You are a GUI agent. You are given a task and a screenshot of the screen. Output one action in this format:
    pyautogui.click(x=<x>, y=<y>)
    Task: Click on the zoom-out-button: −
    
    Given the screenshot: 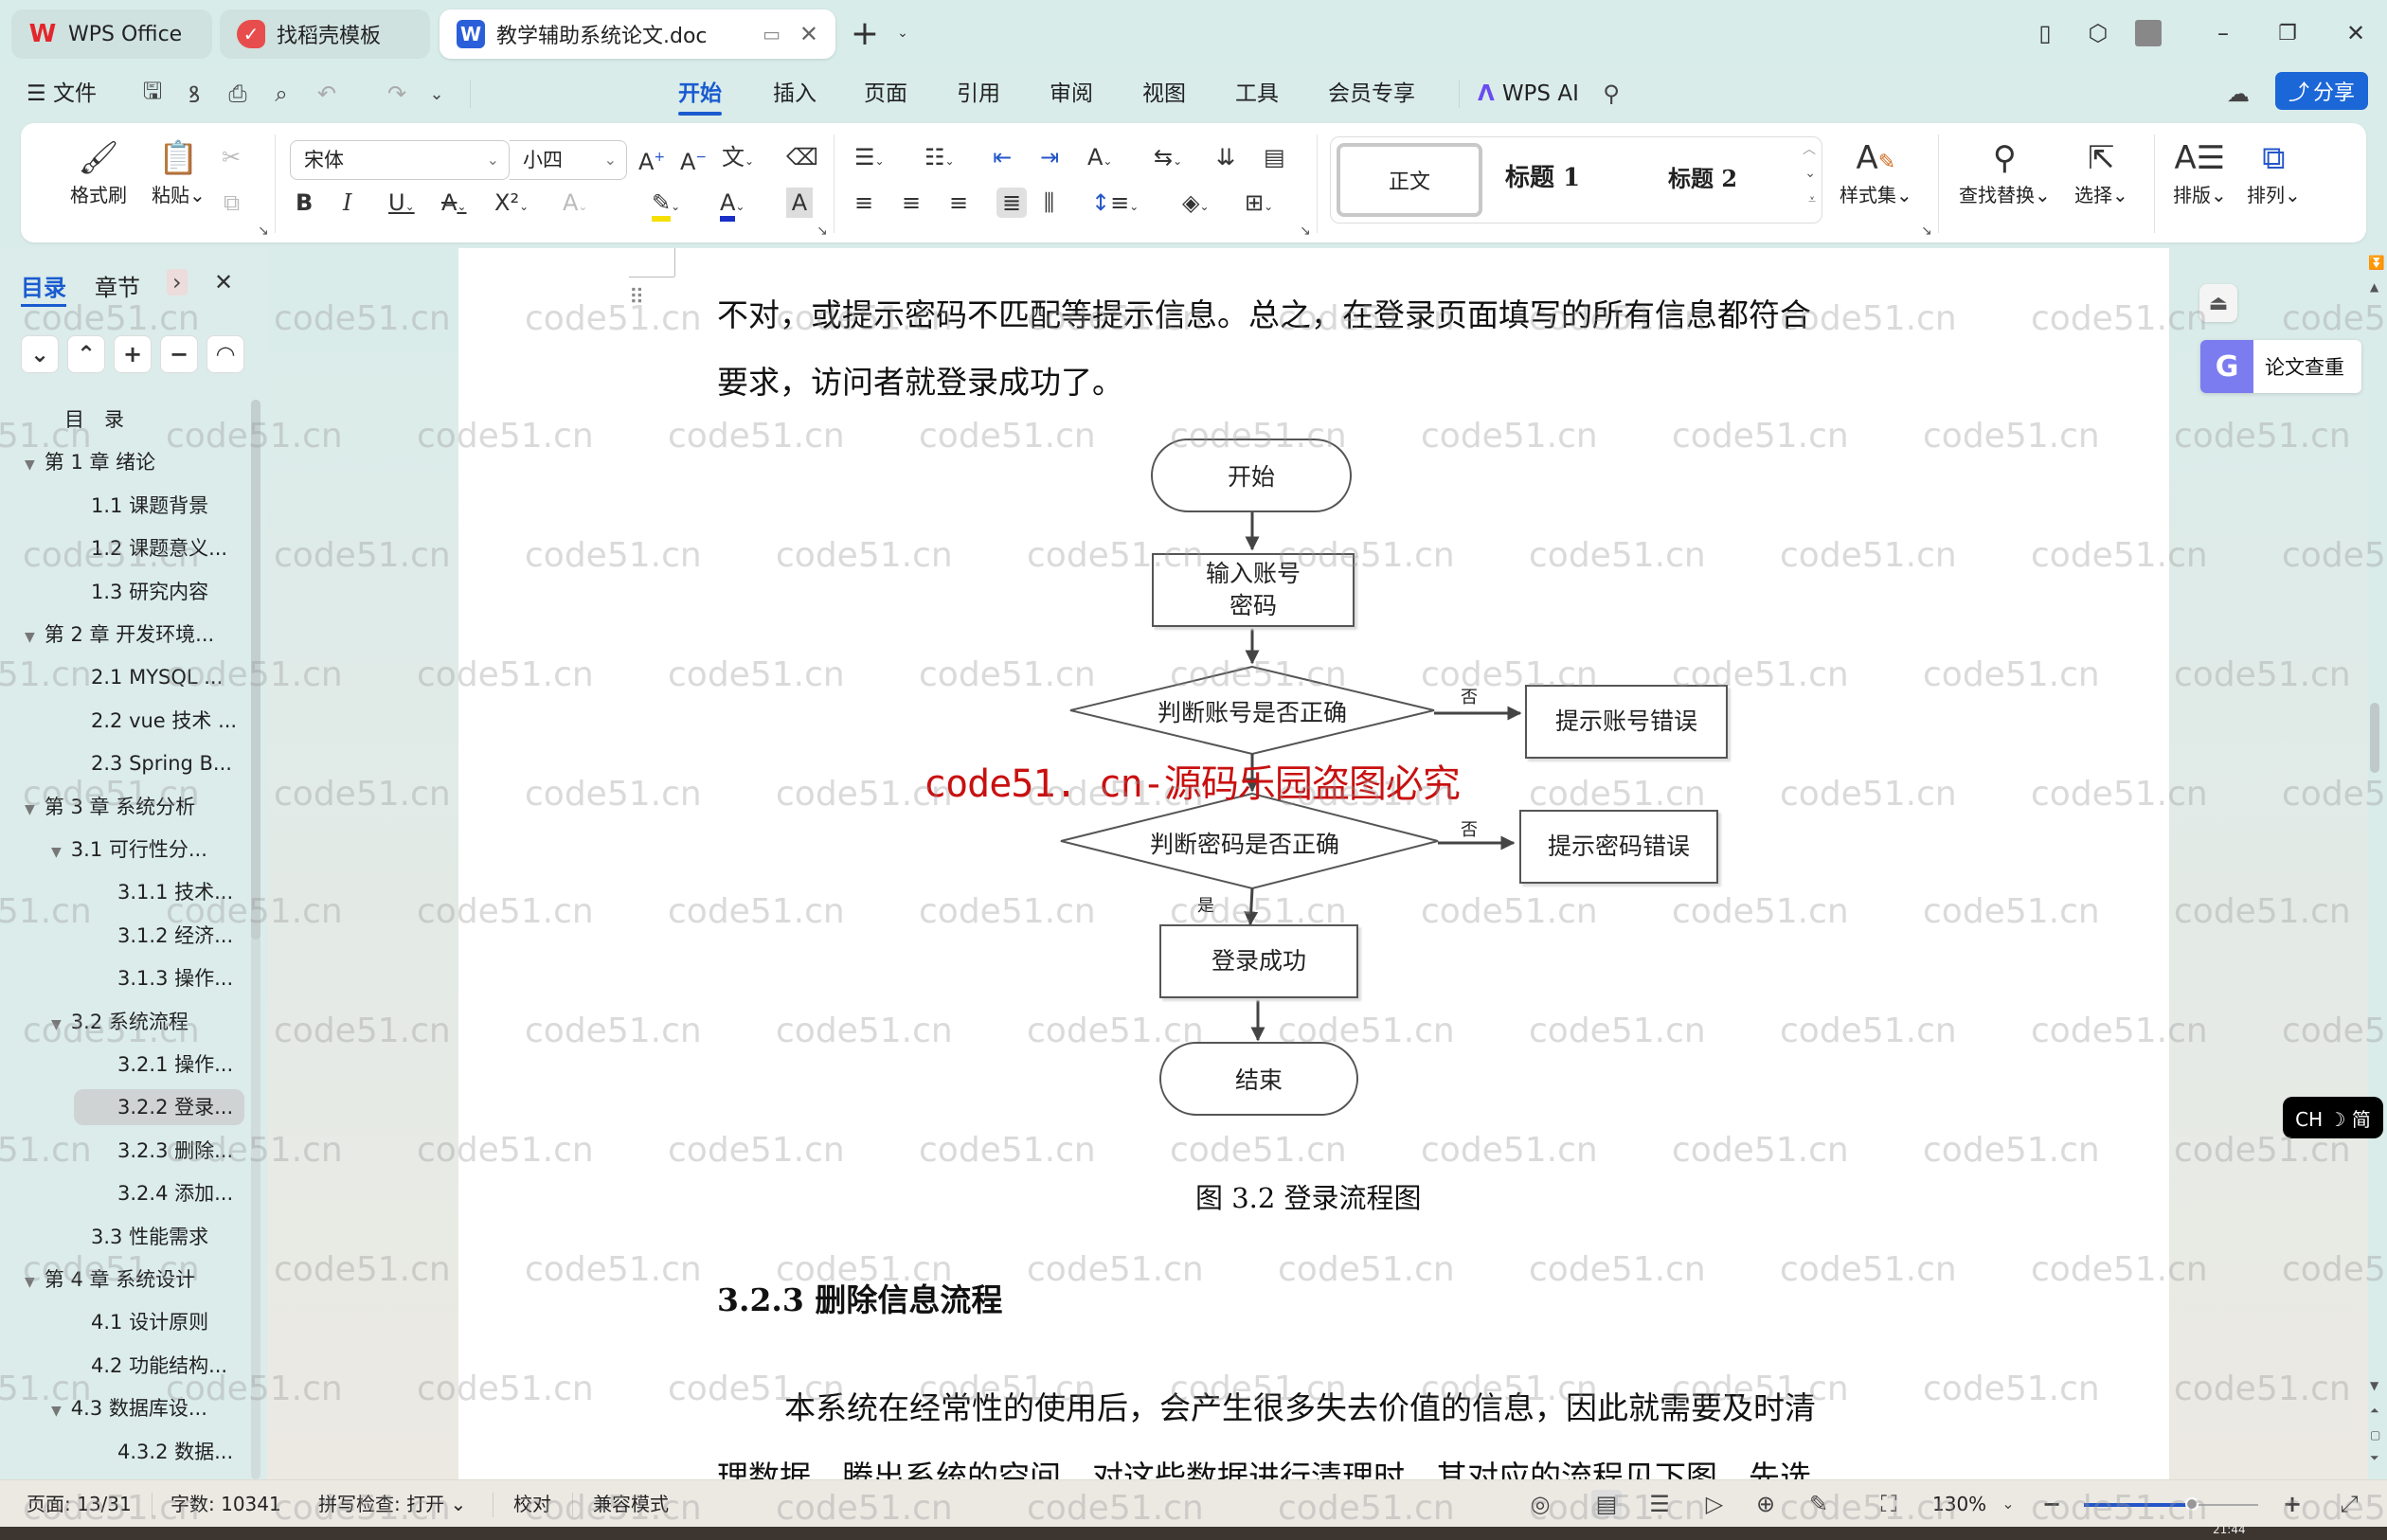 What is the action you would take?
    pyautogui.click(x=2052, y=1504)
    